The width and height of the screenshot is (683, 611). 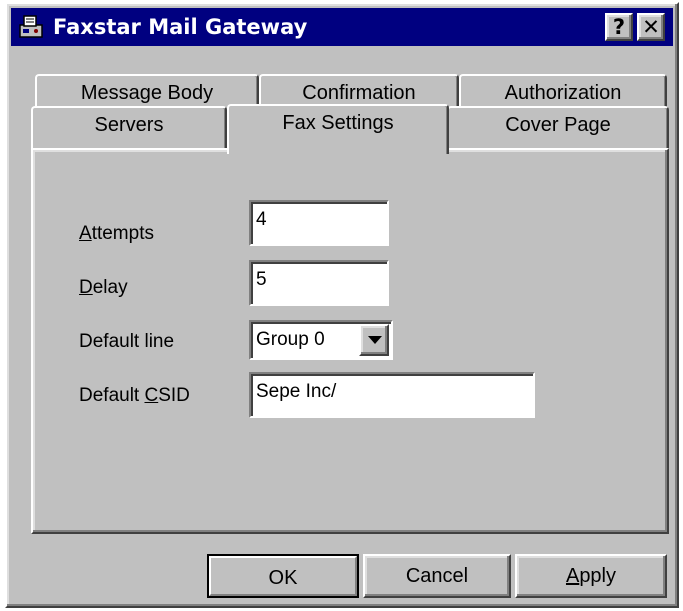 I want to click on title-bar: Faxstar Mail Gateway ? ✕, so click(x=342, y=27).